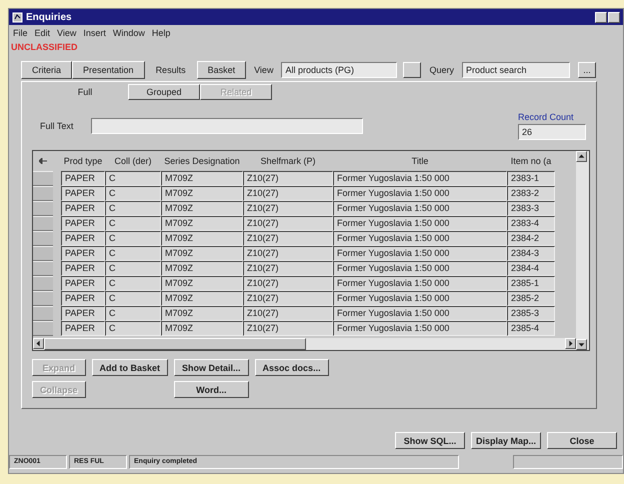 This screenshot has height=484, width=624. Describe the element at coordinates (83, 161) in the screenshot. I see `column-header: Prod type` at that location.